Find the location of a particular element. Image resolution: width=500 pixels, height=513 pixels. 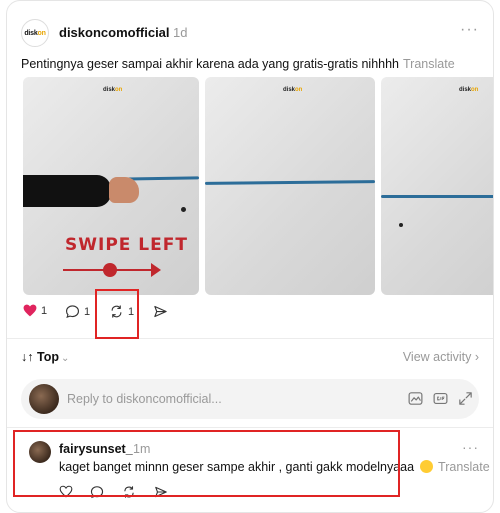

expand-icon is located at coordinates (465, 398).